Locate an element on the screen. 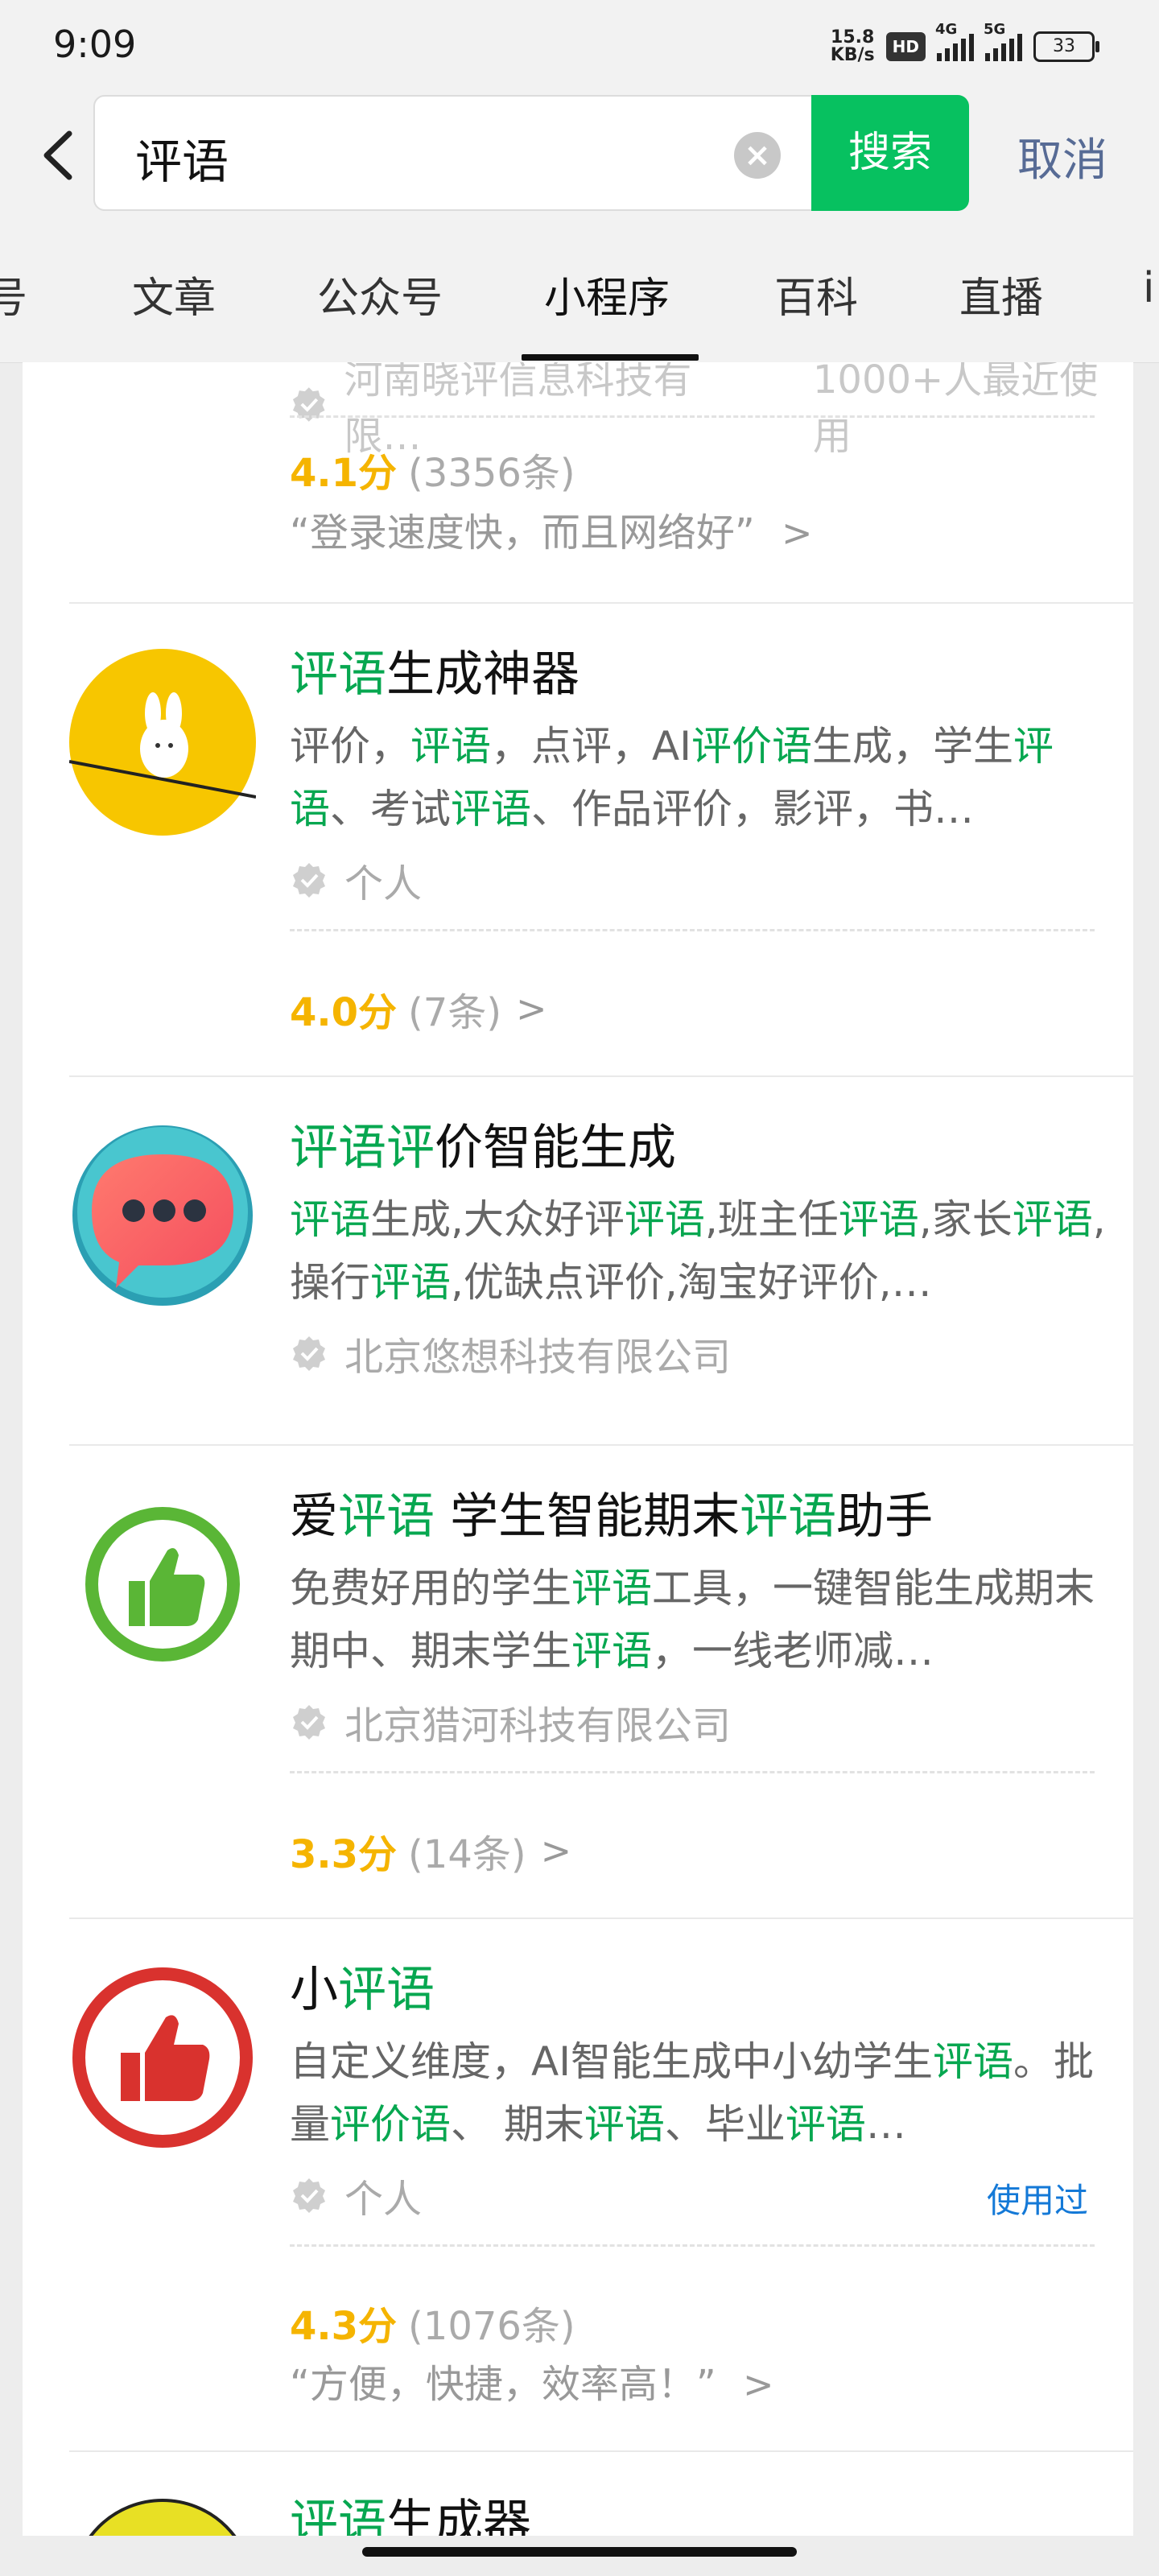 The image size is (1159, 2576). rating: 3.3分 (14条) > is located at coordinates (430, 1851).